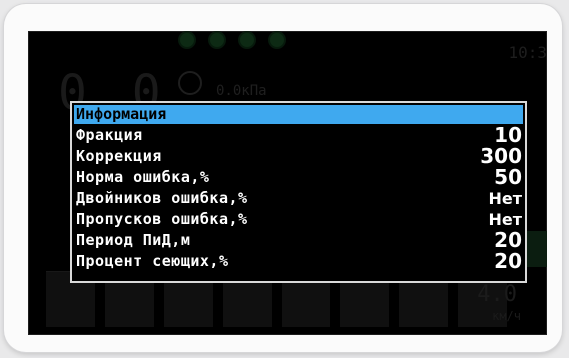 The height and width of the screenshot is (358, 569). What do you see at coordinates (298, 219) in the screenshot?
I see `menu-item-skips-error: Пропусков ошибка,% Нет` at bounding box center [298, 219].